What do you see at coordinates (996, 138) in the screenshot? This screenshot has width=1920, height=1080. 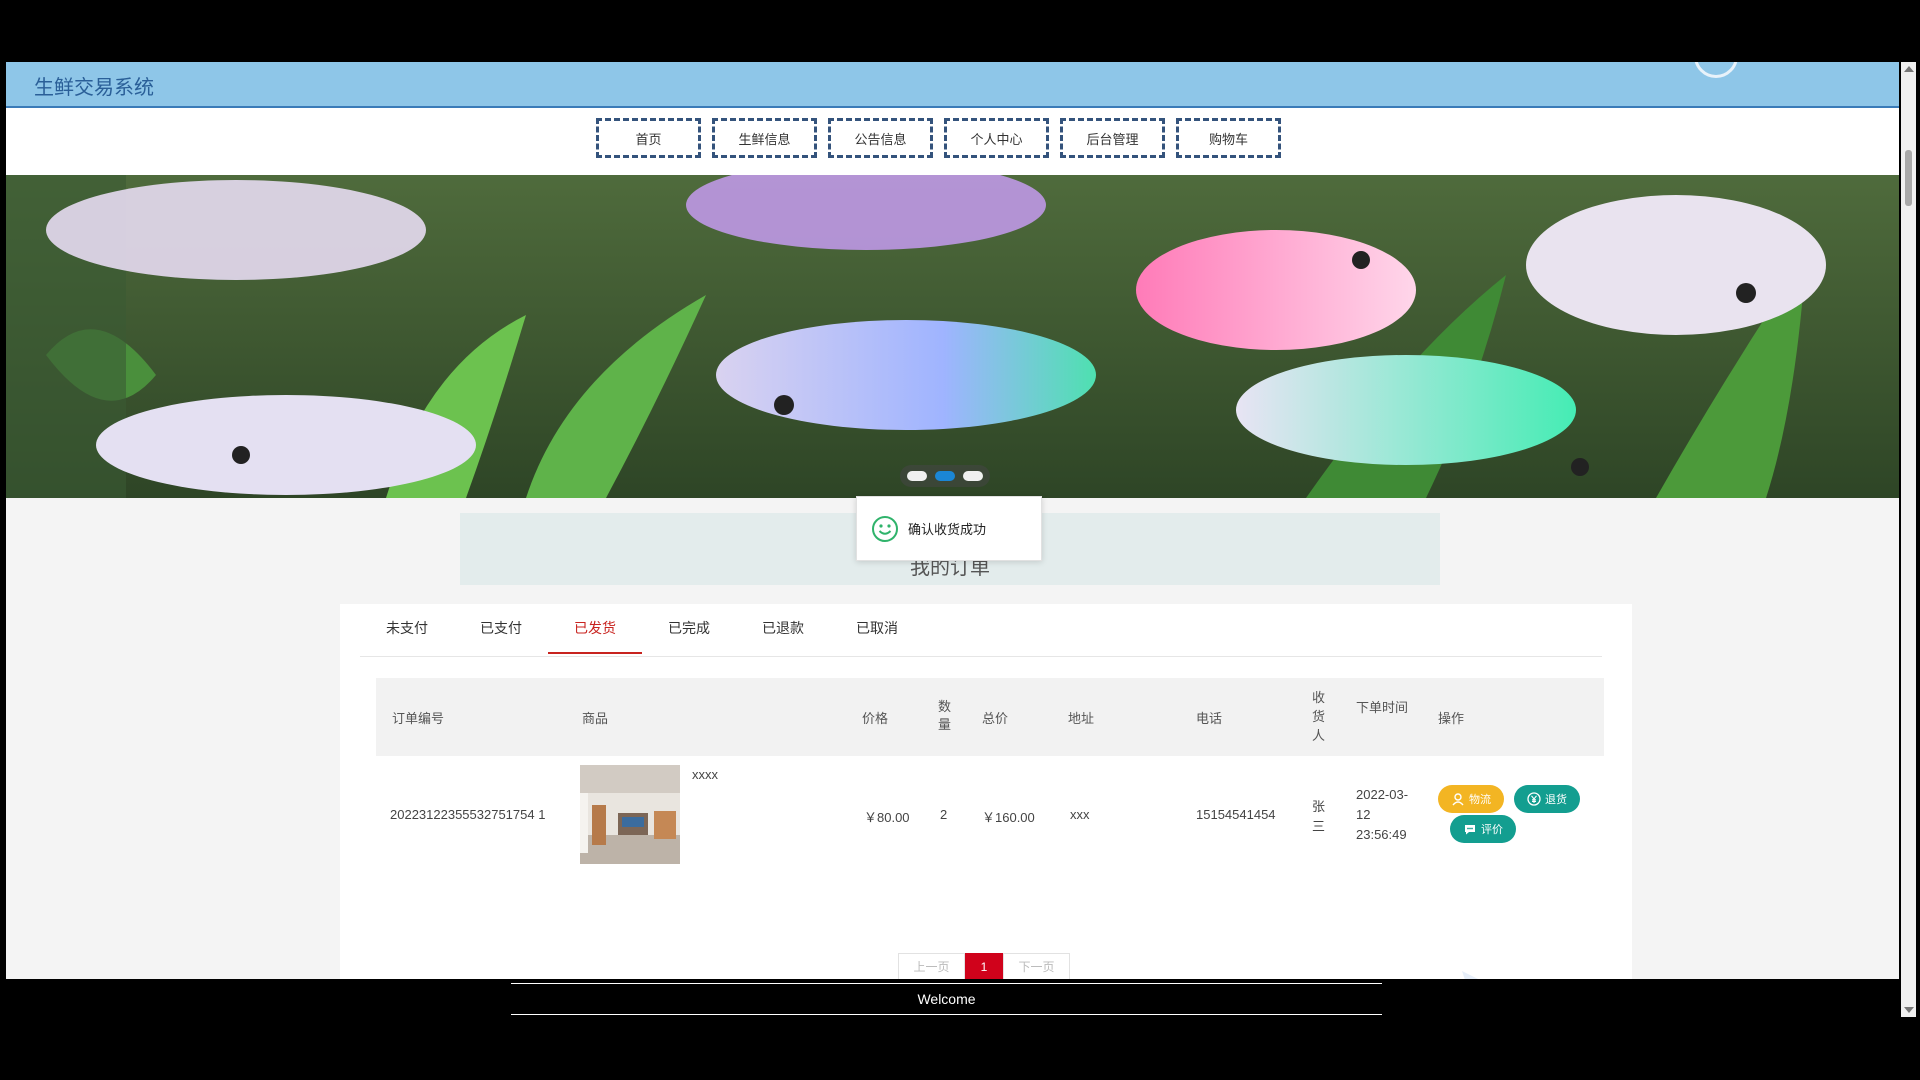 I see `nav-personal-center: 个人中心` at bounding box center [996, 138].